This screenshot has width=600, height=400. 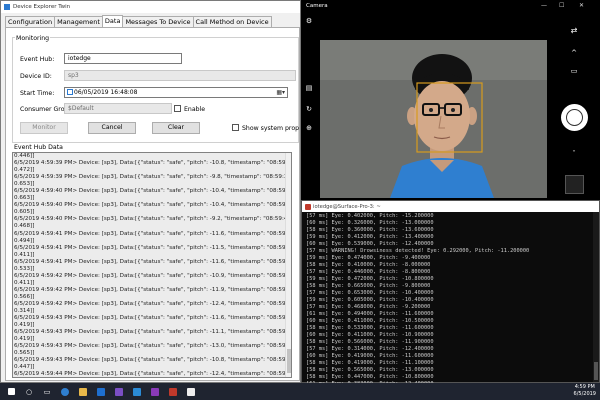 What do you see at coordinates (33, 38) in the screenshot?
I see `monitoring-group-label: Monitoring` at bounding box center [33, 38].